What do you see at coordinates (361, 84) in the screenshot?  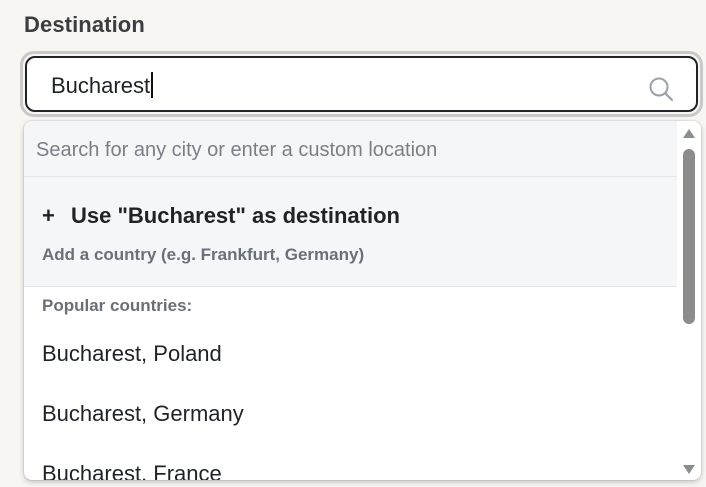 I see `destination-input: Bucharest` at bounding box center [361, 84].